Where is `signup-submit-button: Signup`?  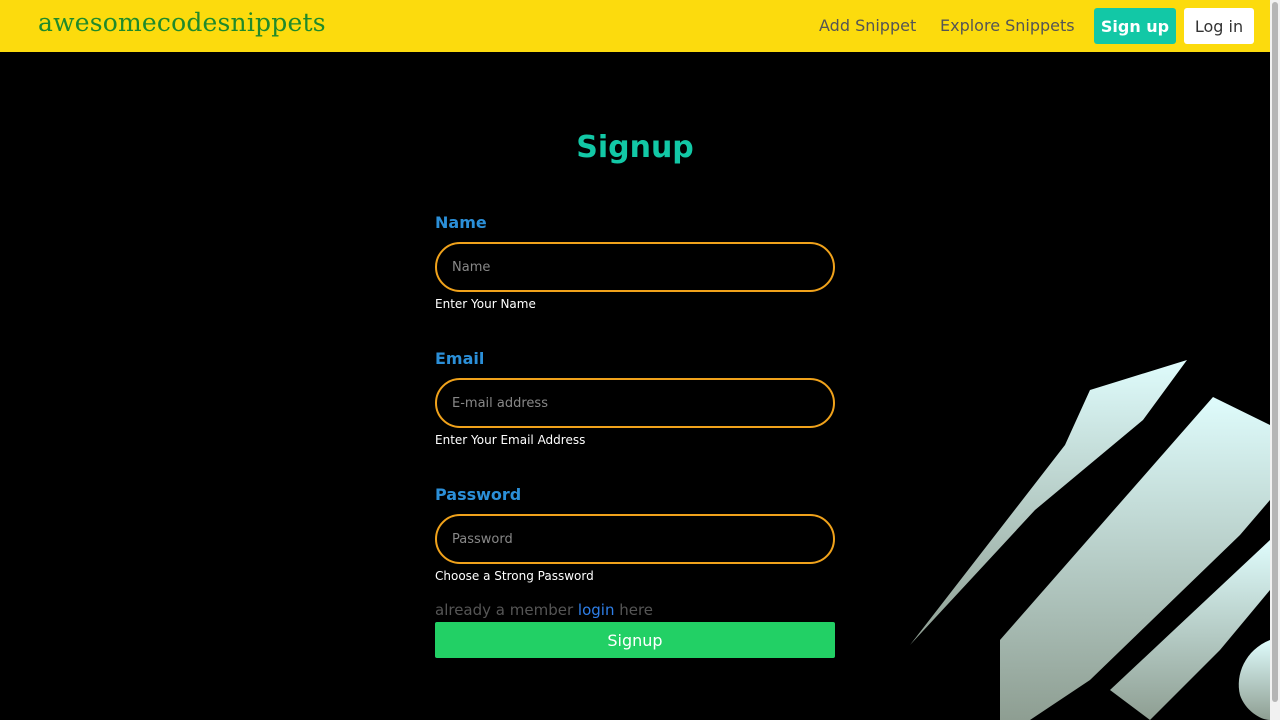
signup-submit-button: Signup is located at coordinates (635, 640).